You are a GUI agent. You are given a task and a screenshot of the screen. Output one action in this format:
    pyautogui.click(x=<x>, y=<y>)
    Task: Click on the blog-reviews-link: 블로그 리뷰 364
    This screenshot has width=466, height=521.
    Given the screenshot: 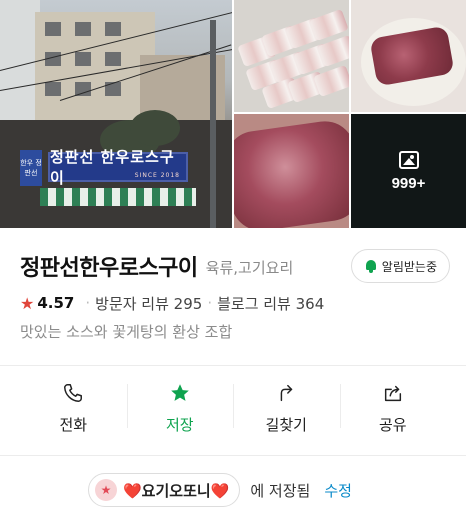 What is the action you would take?
    pyautogui.click(x=270, y=303)
    